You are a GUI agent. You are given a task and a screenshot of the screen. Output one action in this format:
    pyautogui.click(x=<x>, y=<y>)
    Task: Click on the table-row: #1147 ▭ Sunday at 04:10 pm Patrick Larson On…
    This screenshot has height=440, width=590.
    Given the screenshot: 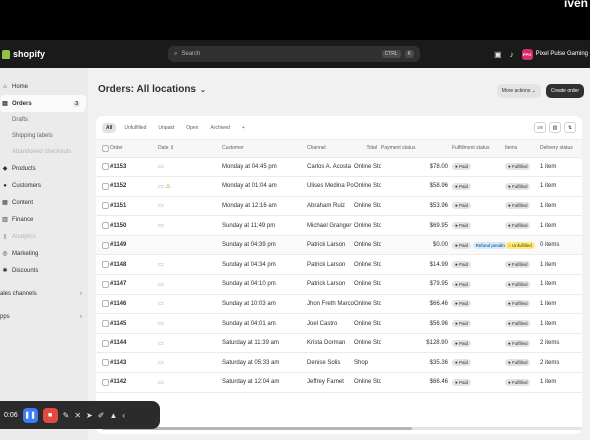 What is the action you would take?
    pyautogui.click(x=339, y=284)
    